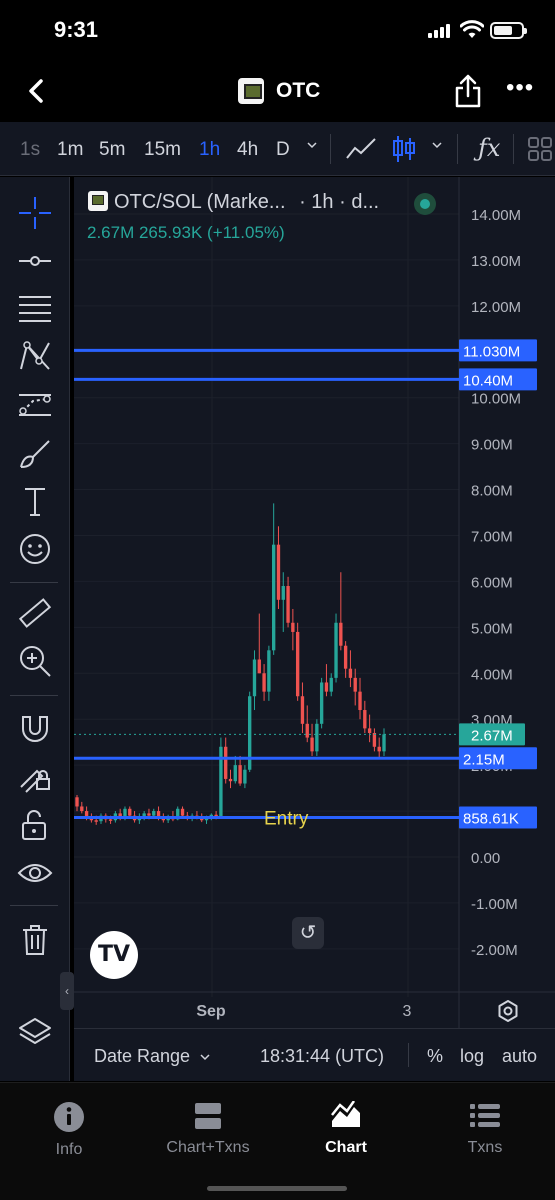 The height and width of the screenshot is (1200, 555). Describe the element at coordinates (345, 1114) in the screenshot. I see `chart-icon` at that location.